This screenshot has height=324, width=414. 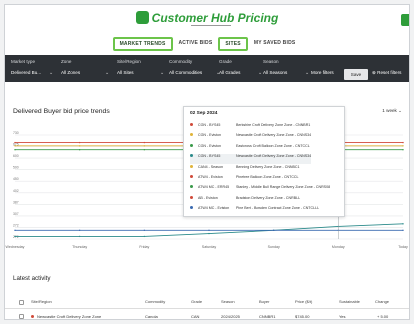 What do you see at coordinates (181, 61) in the screenshot?
I see `commodity-label: Commodity` at bounding box center [181, 61].